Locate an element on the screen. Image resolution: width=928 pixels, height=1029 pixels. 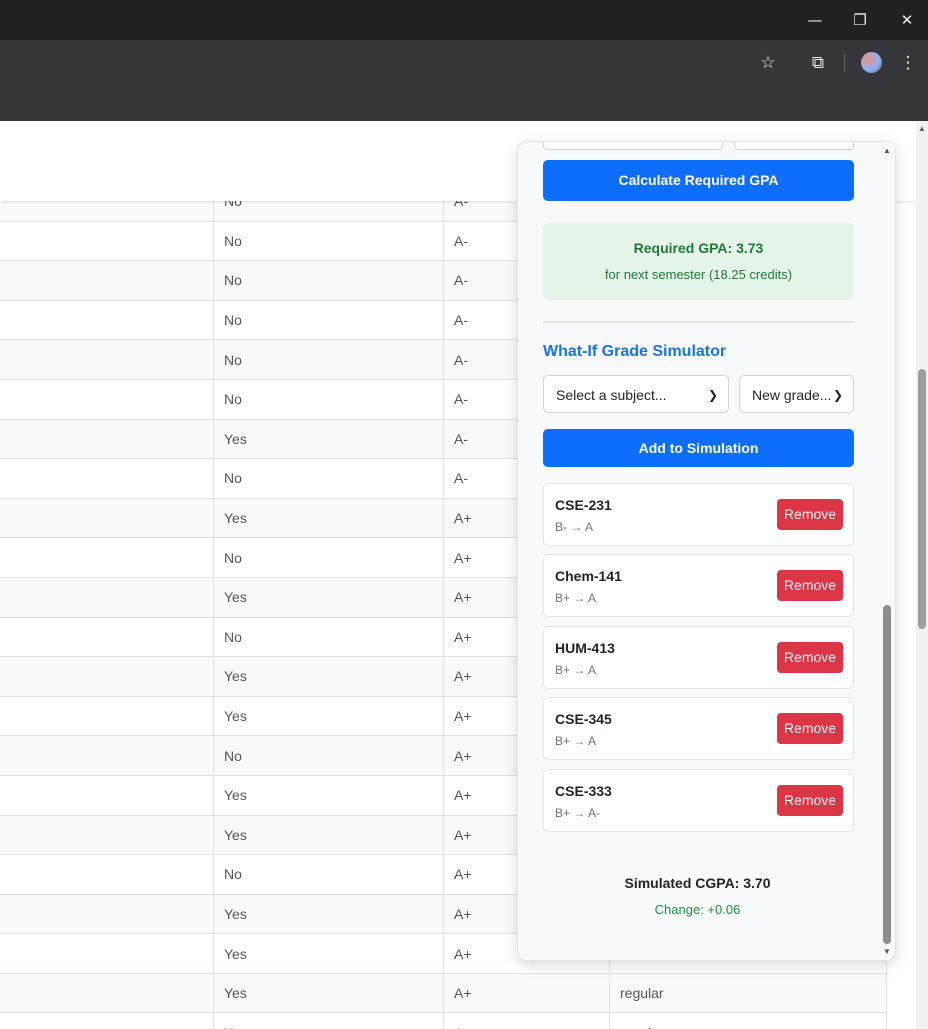
extensions-icon: ⧉ is located at coordinates (818, 63).